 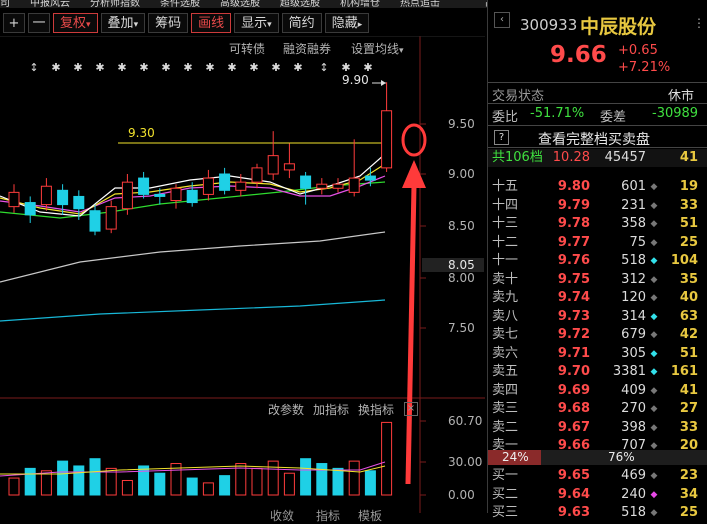 I want to click on top-menu-item: 分析师指数, so click(x=115, y=4).